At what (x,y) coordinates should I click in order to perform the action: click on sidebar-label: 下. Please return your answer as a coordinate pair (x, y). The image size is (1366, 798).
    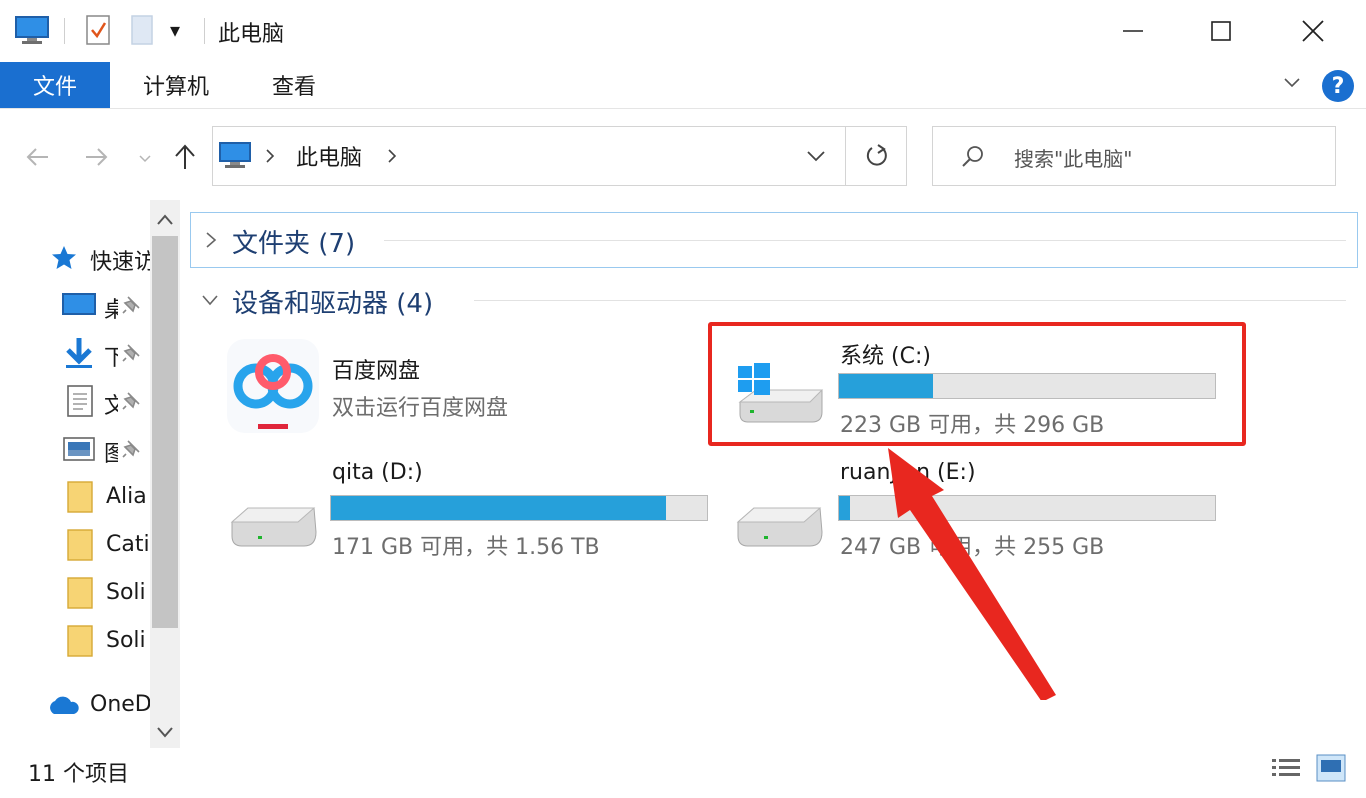
    Looking at the image, I should click on (111, 358).